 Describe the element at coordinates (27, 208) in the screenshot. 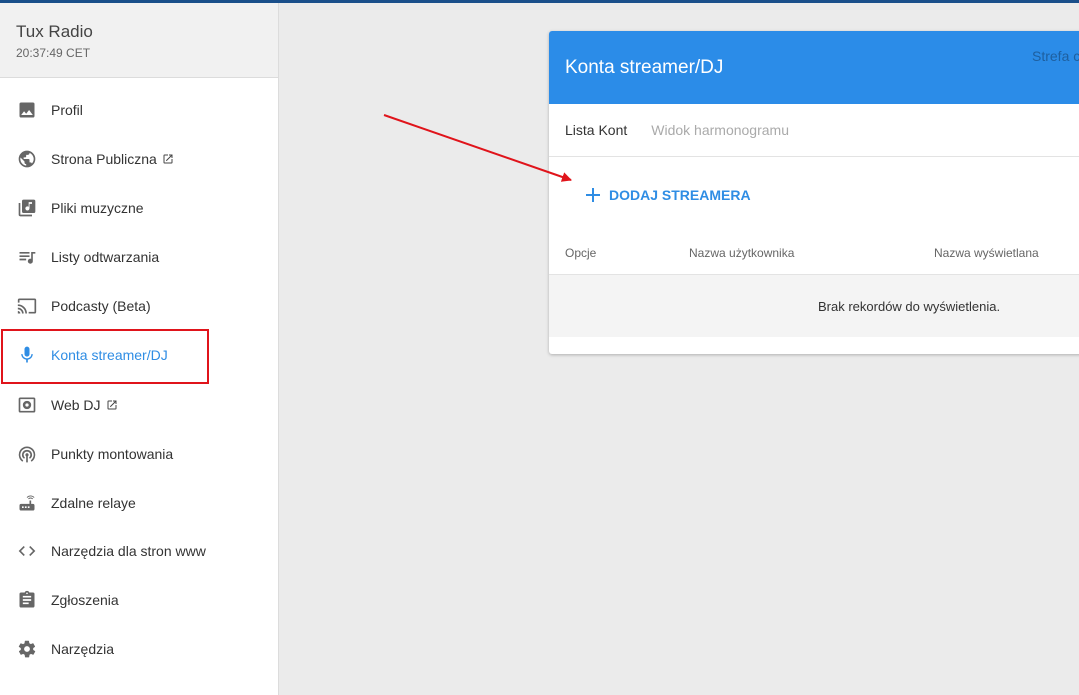

I see `music-library-icon` at that location.